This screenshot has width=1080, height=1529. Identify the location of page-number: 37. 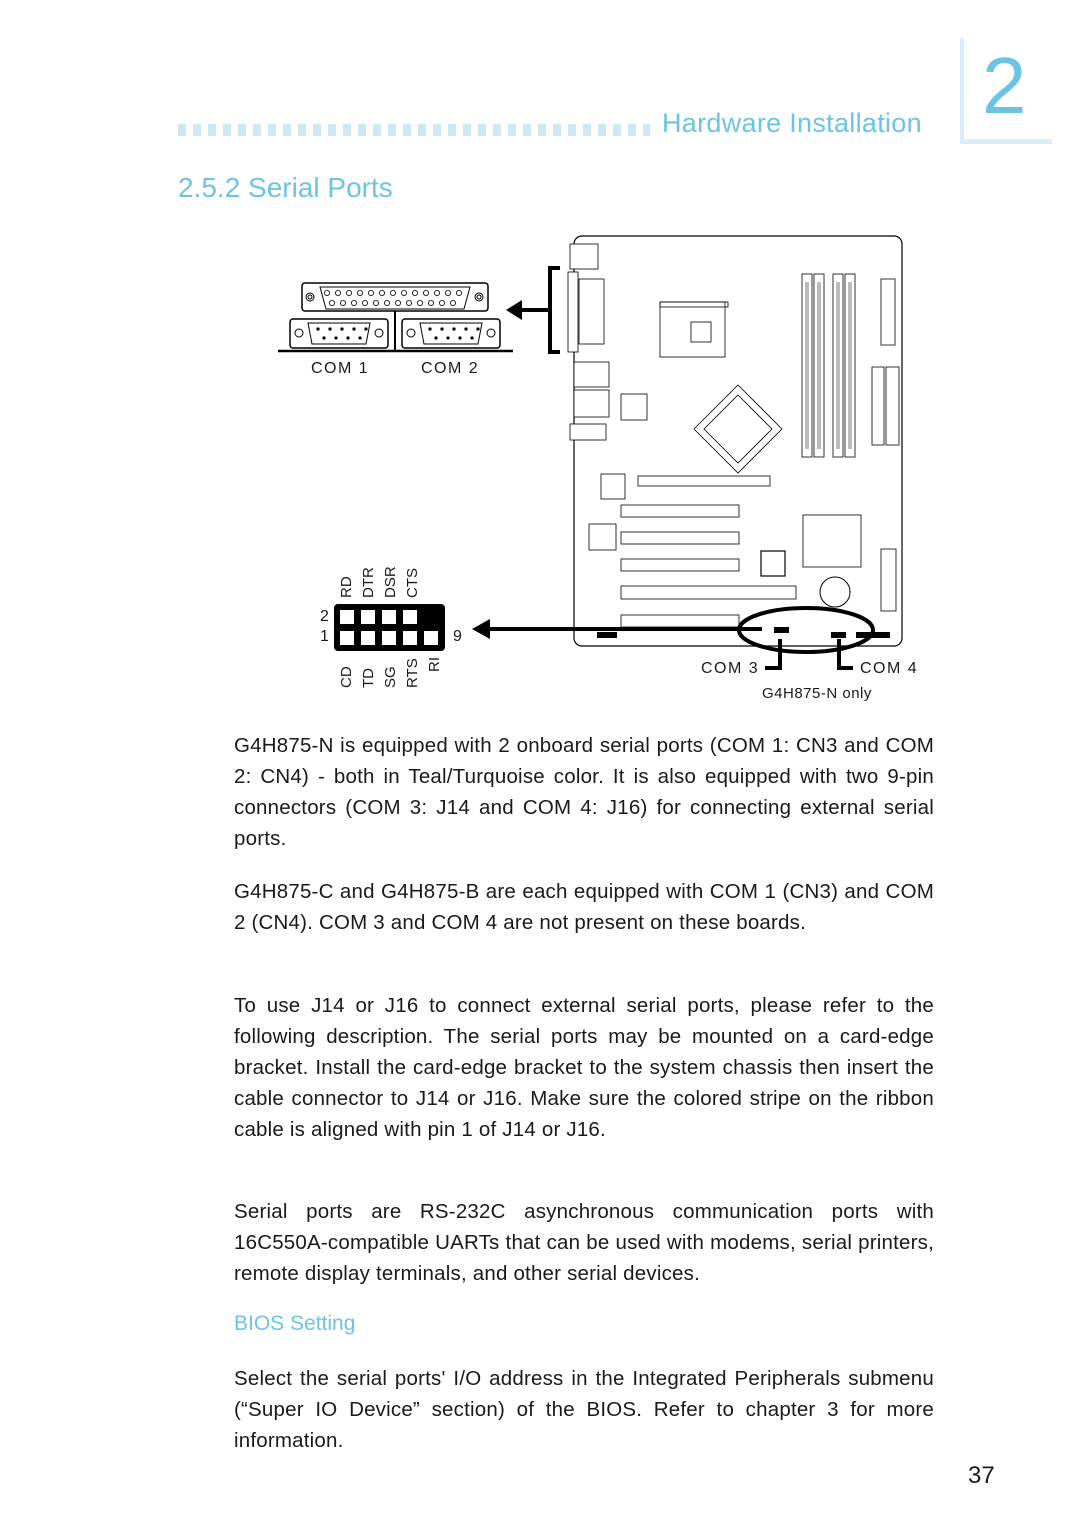
(981, 1475).